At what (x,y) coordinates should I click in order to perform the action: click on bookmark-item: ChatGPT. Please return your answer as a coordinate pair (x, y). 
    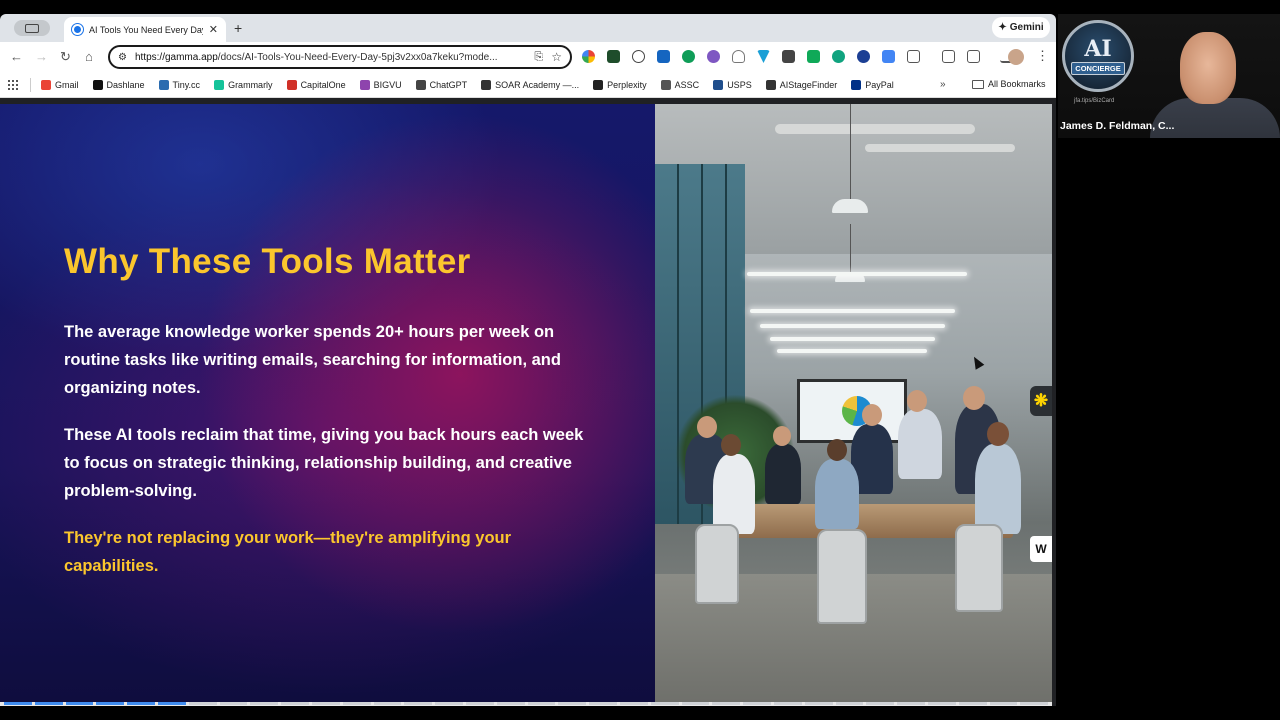
    Looking at the image, I should click on (441, 84).